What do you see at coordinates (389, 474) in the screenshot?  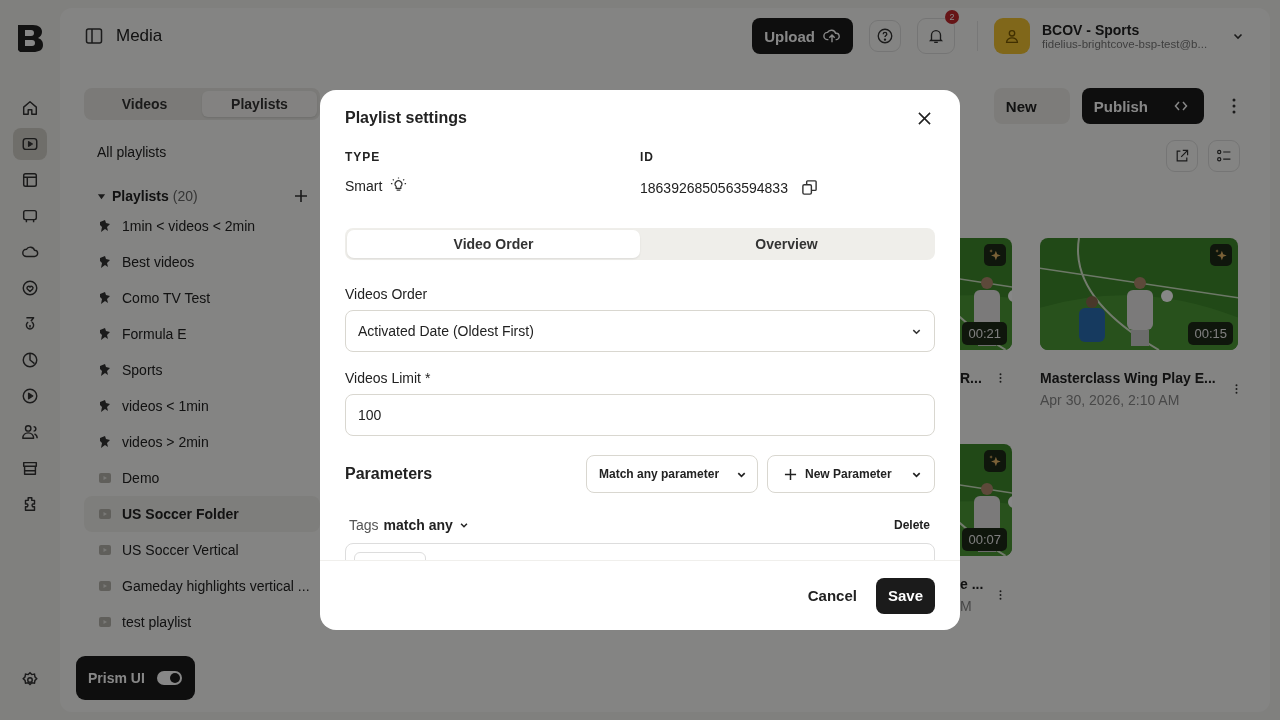 I see `section-title: Parameters` at bounding box center [389, 474].